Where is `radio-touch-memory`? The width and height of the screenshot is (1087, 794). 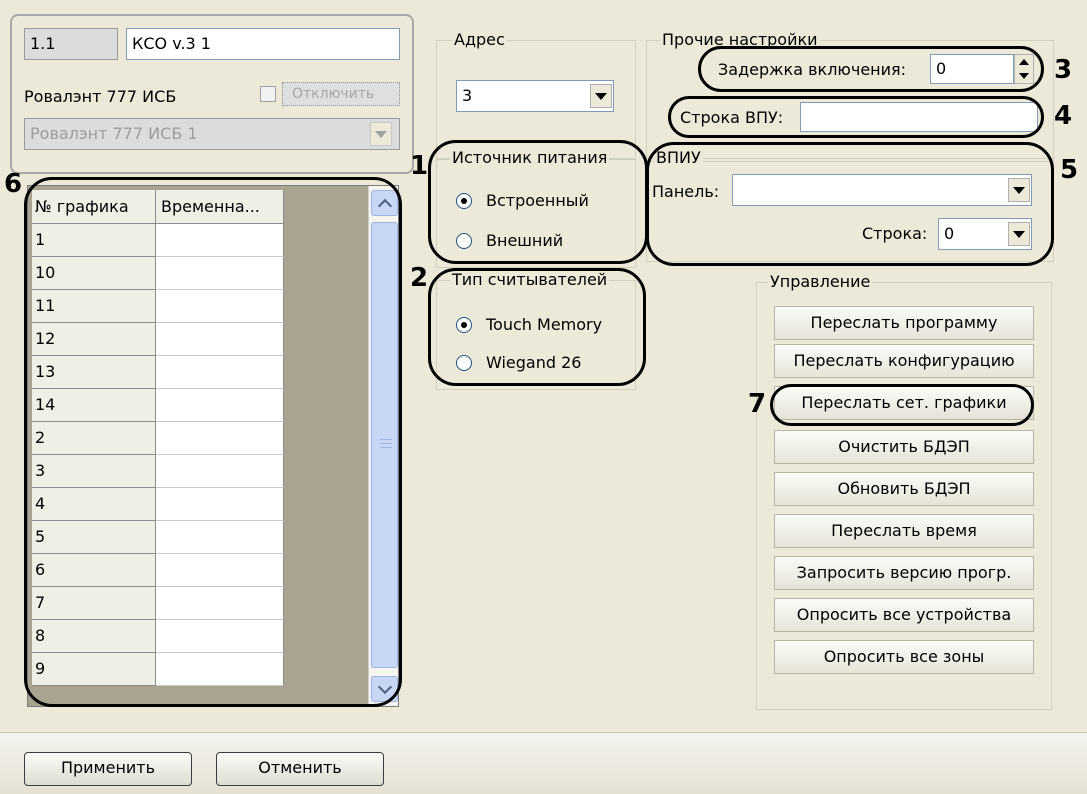
radio-touch-memory is located at coordinates (464, 325).